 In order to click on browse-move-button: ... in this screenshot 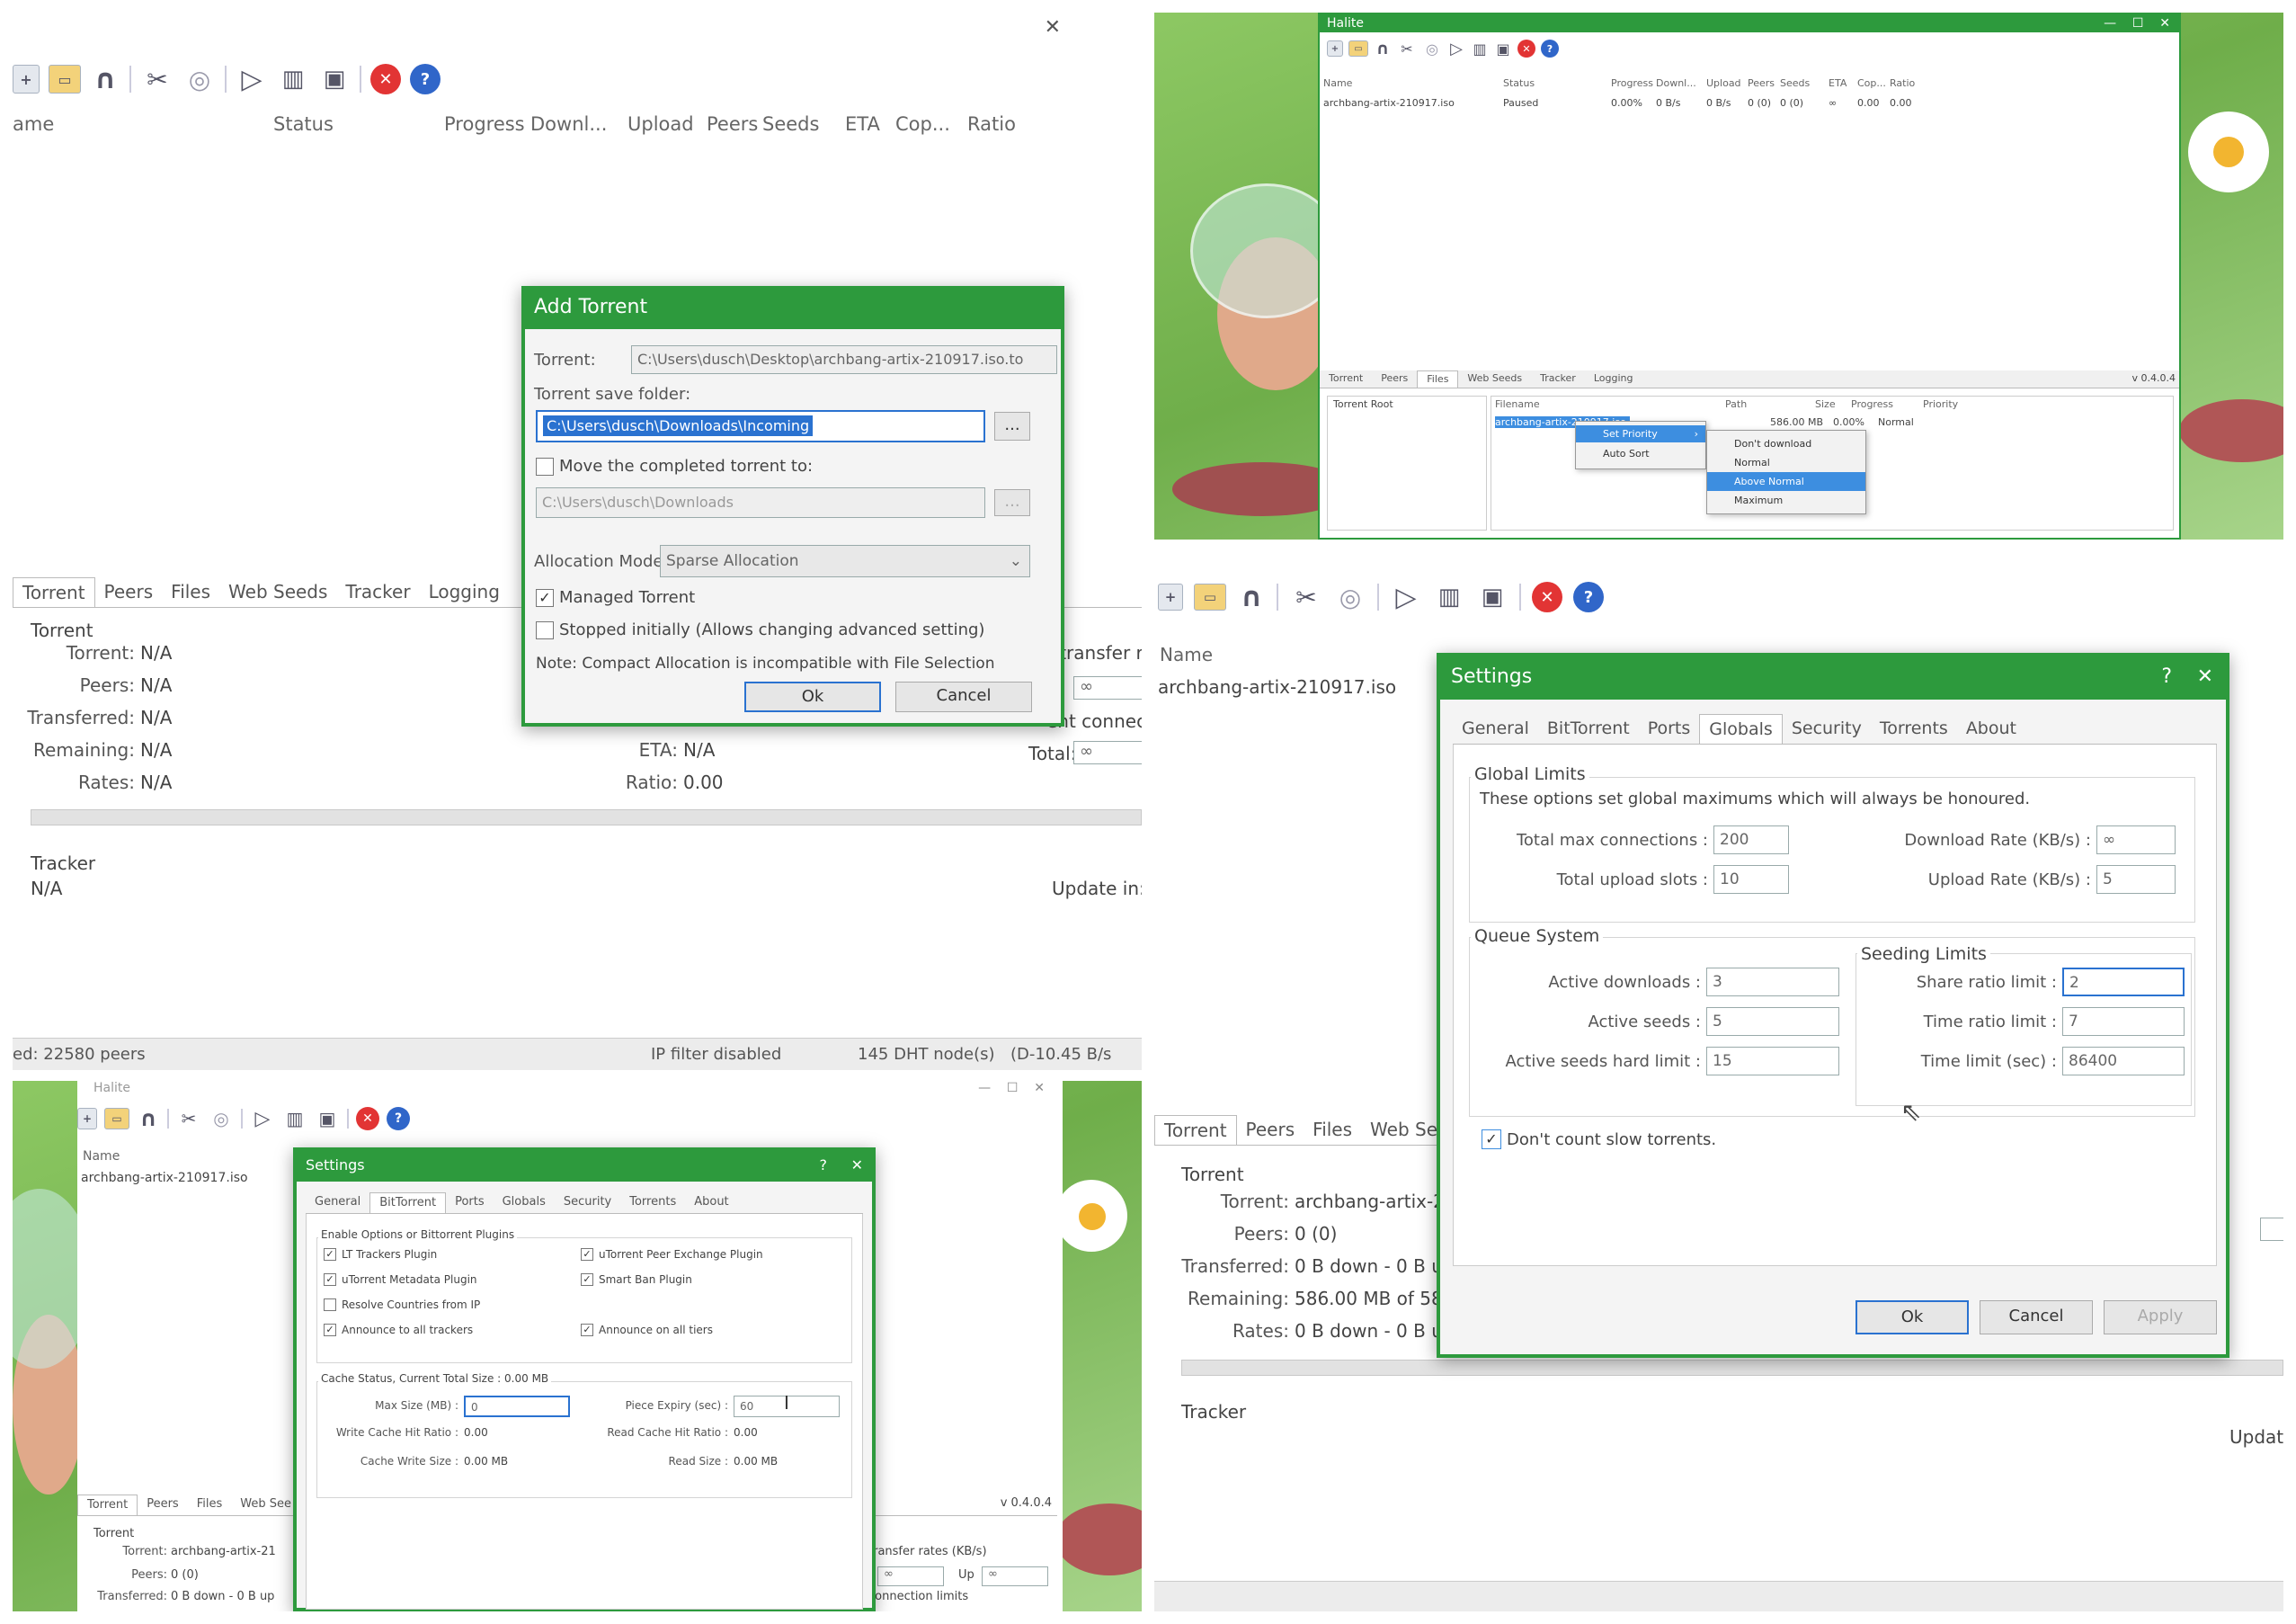, I will do `click(1012, 502)`.